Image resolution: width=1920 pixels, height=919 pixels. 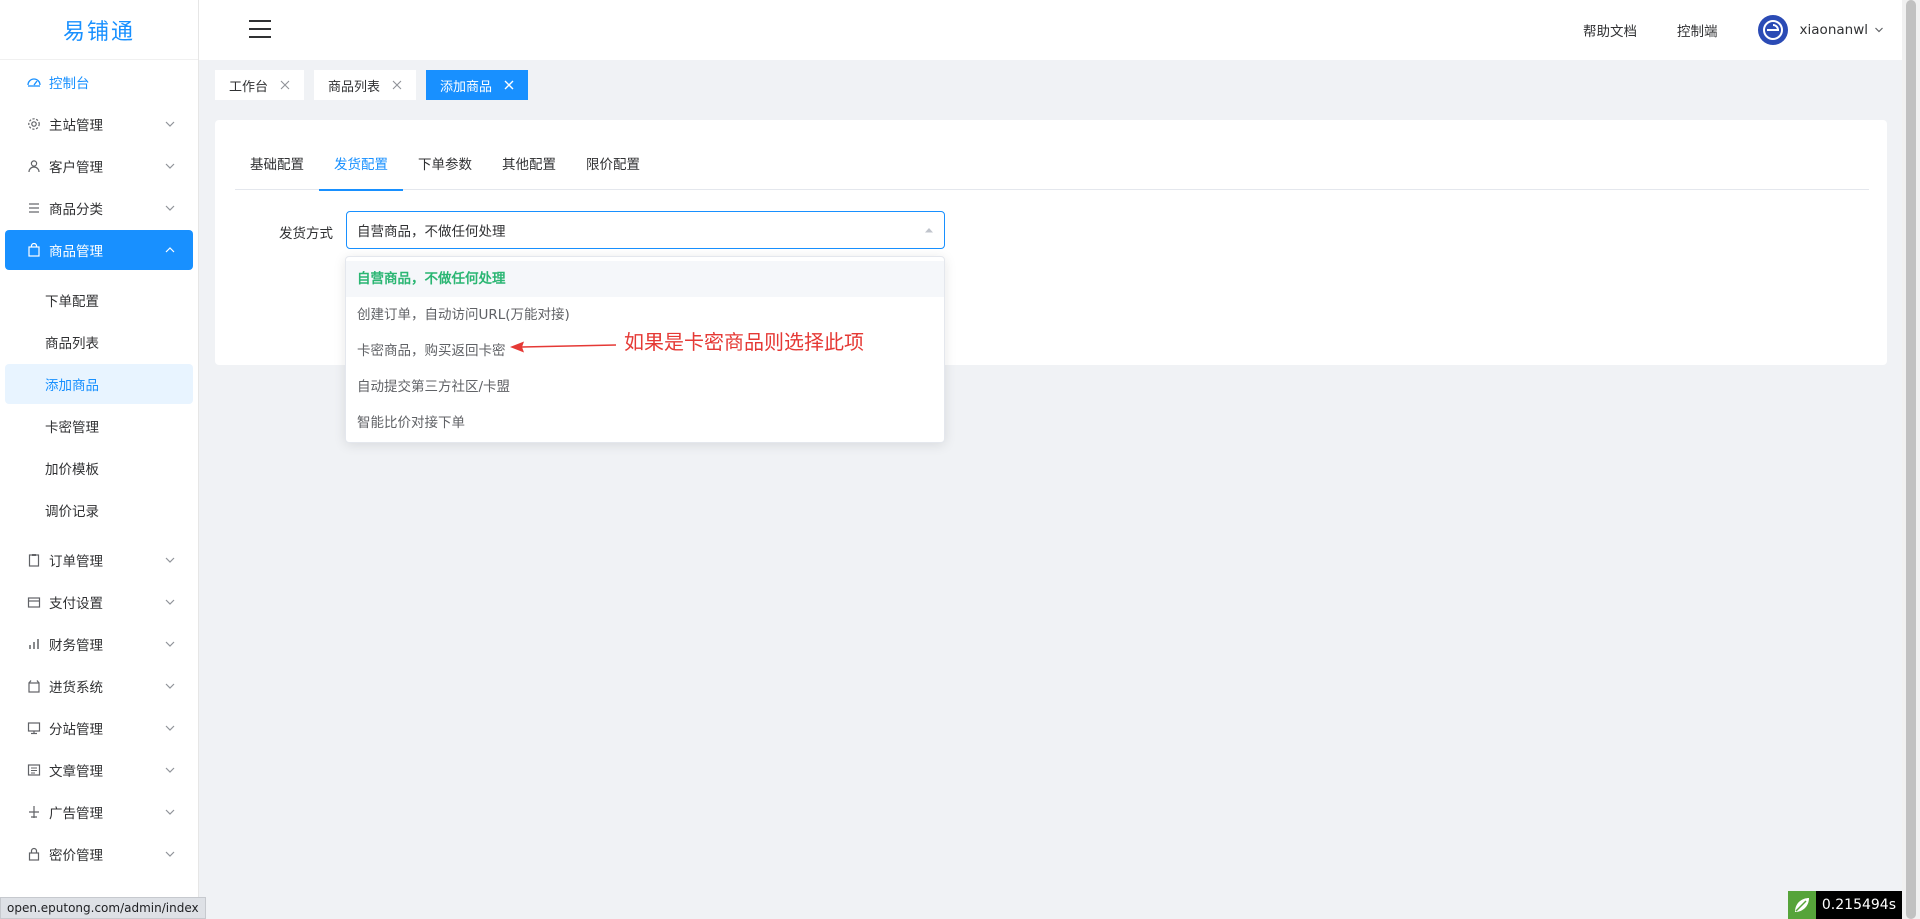 I want to click on caret-up-icon, so click(x=929, y=230).